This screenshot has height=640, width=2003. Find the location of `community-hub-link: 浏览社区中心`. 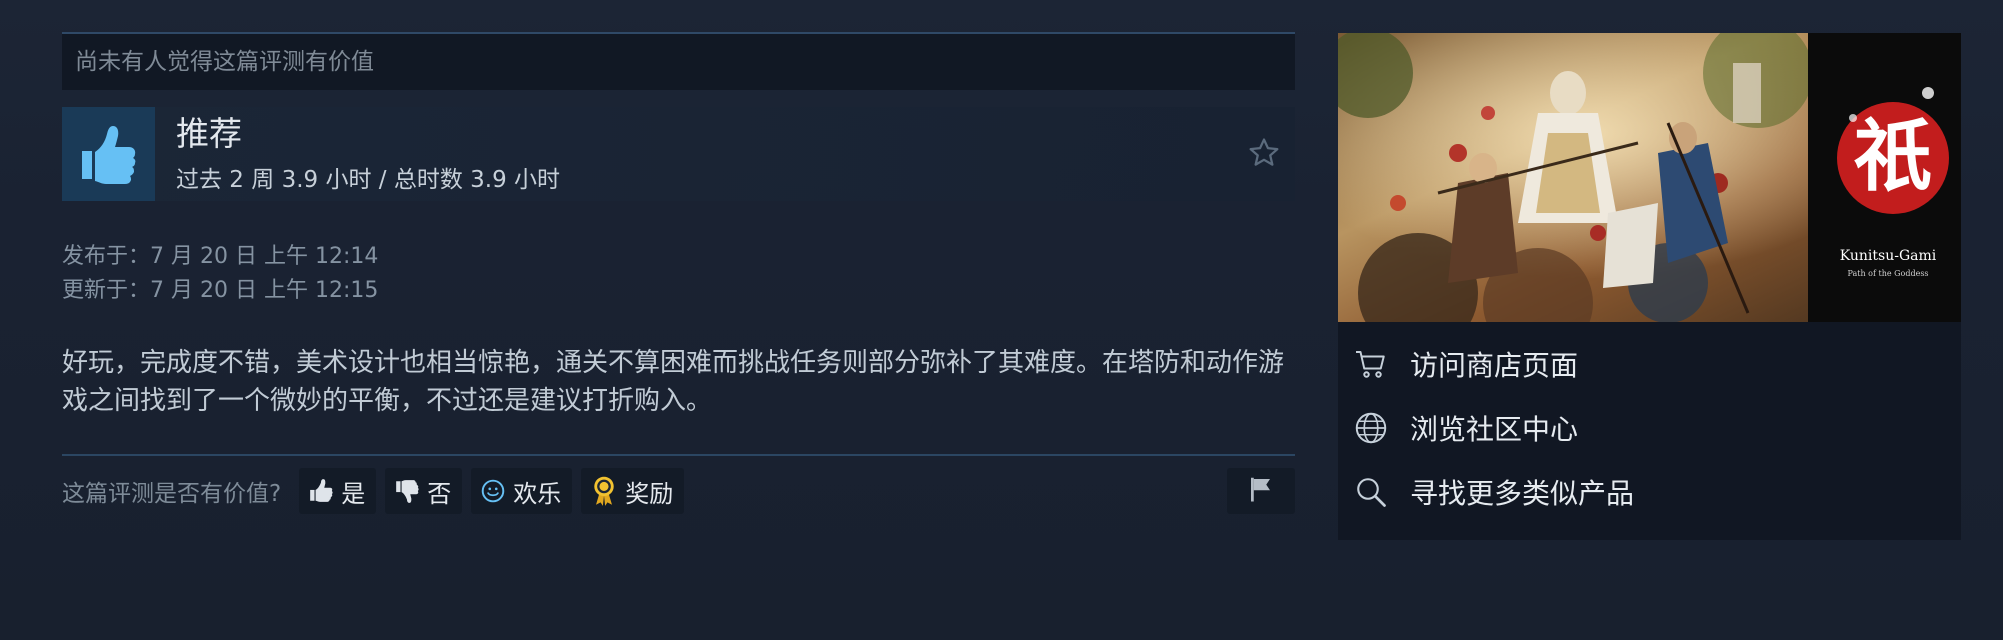

community-hub-link: 浏览社区中心 is located at coordinates (1649, 428).